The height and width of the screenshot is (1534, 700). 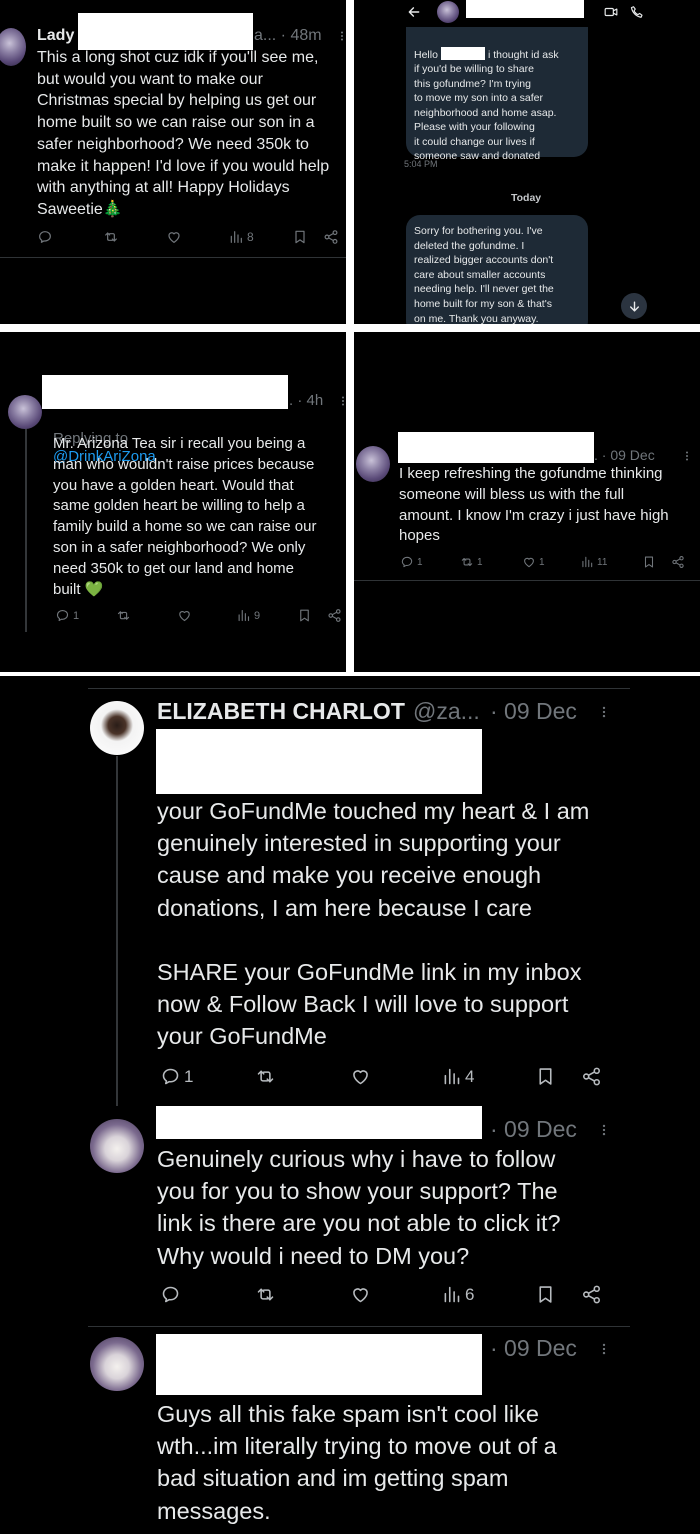 What do you see at coordinates (637, 12) in the screenshot?
I see `phone-icon` at bounding box center [637, 12].